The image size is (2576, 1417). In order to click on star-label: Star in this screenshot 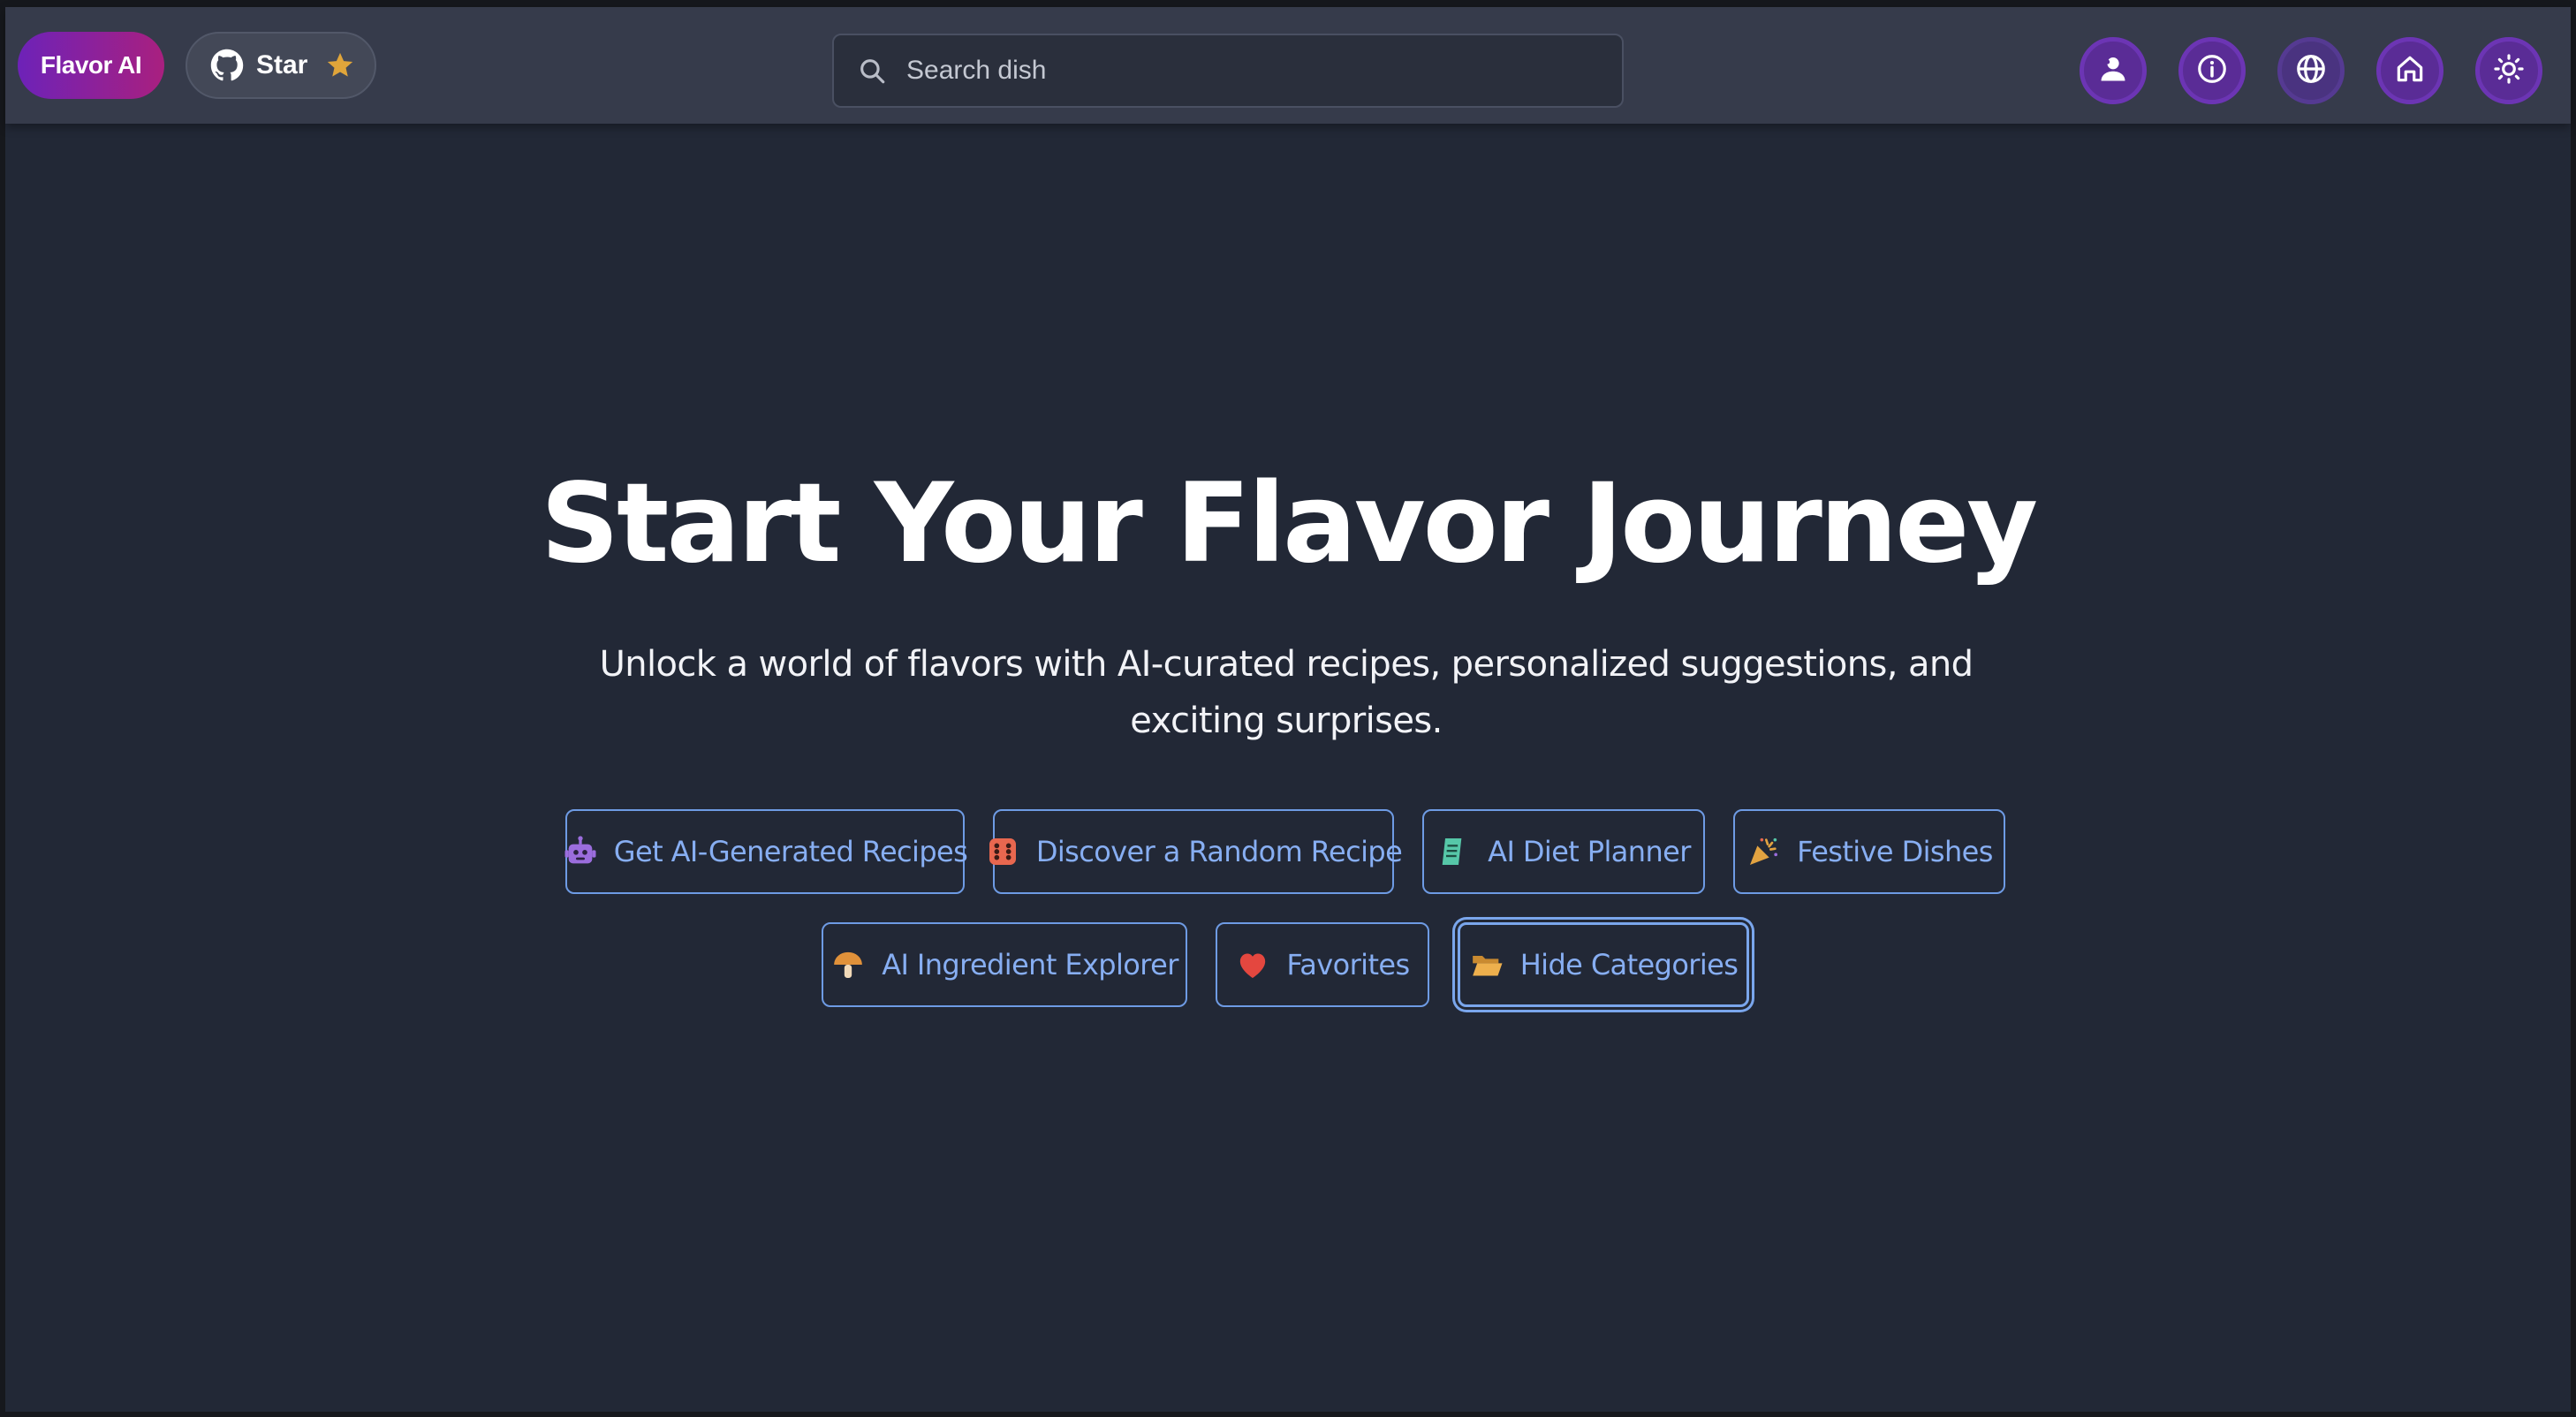, I will do `click(282, 65)`.